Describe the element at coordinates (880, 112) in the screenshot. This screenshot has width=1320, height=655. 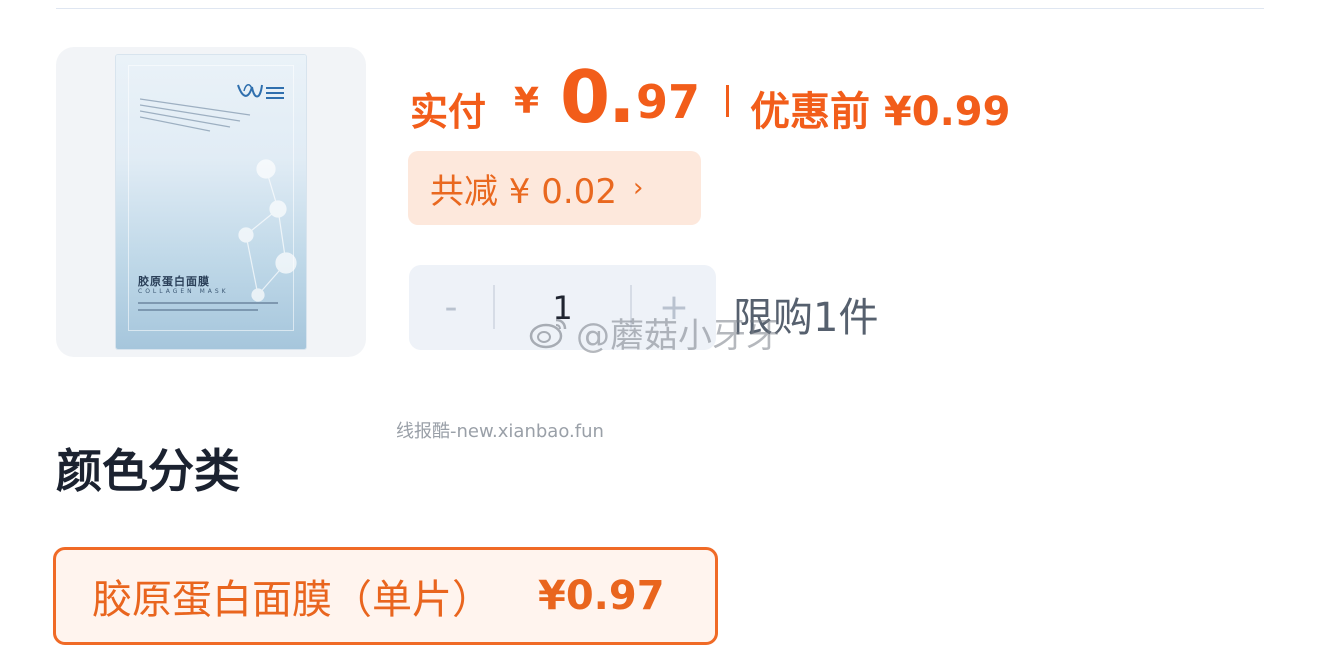
I see `original-price: 优惠前 ¥0.99` at that location.